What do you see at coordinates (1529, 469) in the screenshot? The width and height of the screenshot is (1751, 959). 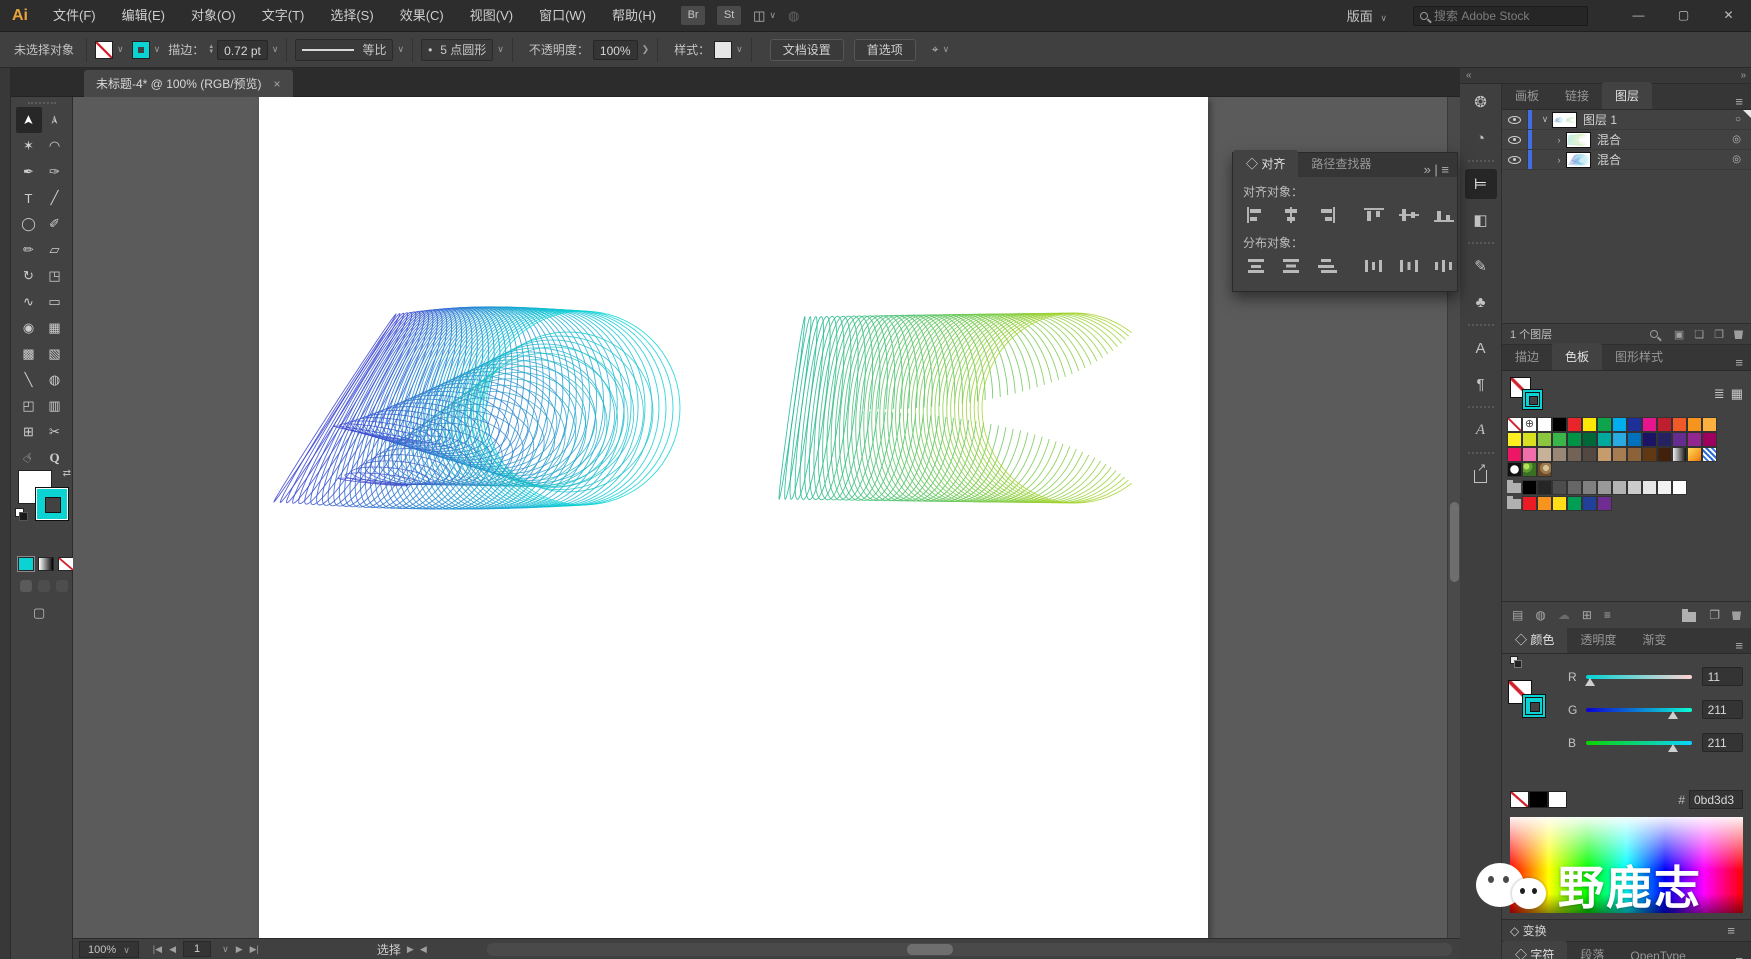 I see `swatch-pattern-foliage` at bounding box center [1529, 469].